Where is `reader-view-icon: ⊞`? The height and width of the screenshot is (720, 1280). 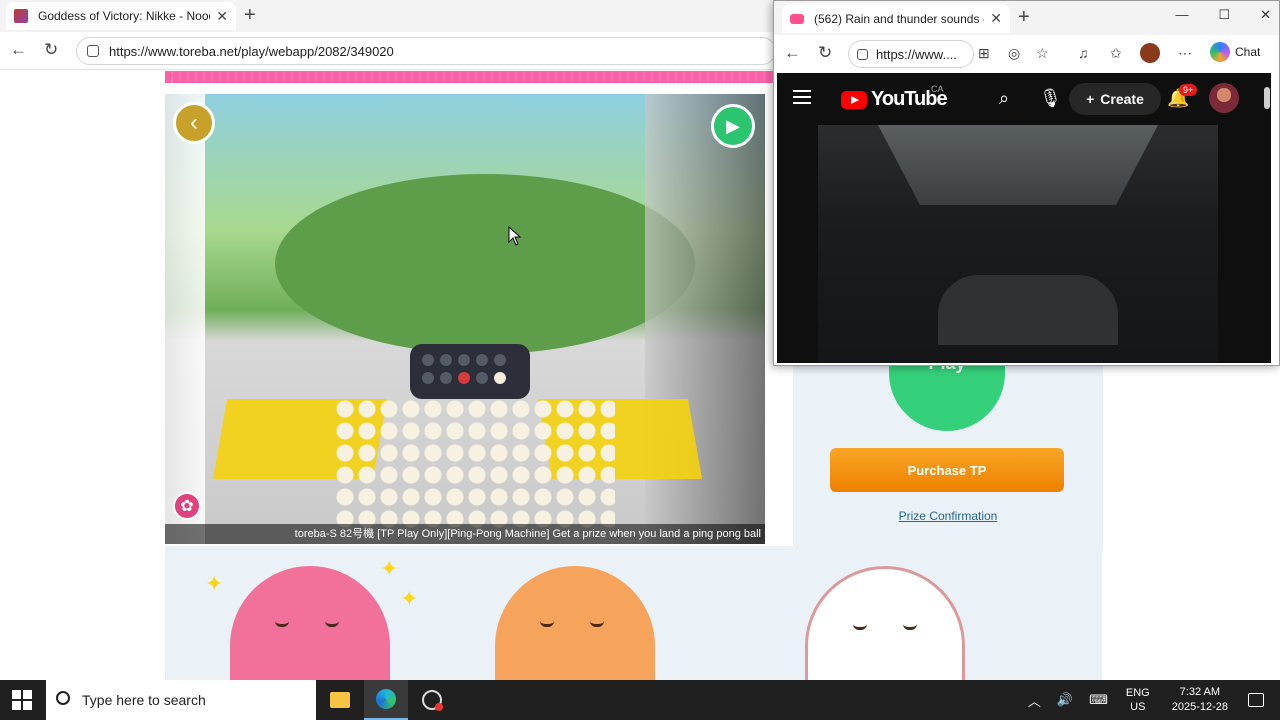
reader-view-icon: ⊞ is located at coordinates (984, 53).